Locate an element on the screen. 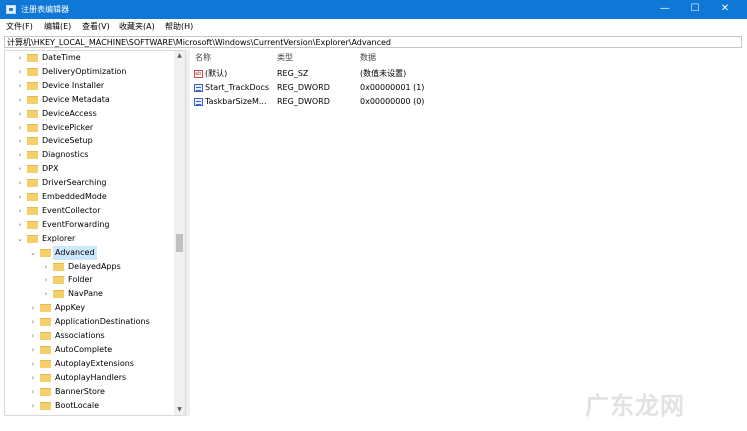 The width and height of the screenshot is (747, 431). tree-item-navpane: › NavPane is located at coordinates (89, 294).